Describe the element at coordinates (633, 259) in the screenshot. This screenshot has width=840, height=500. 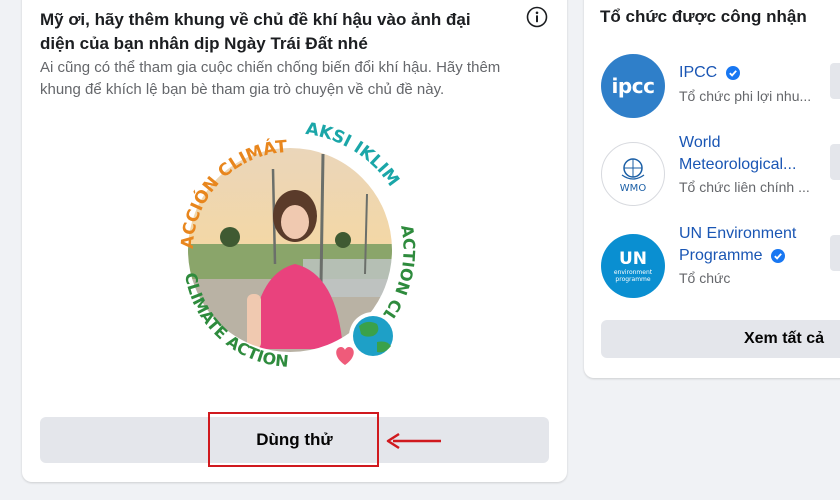
I see `unep-logo-text: UN` at that location.